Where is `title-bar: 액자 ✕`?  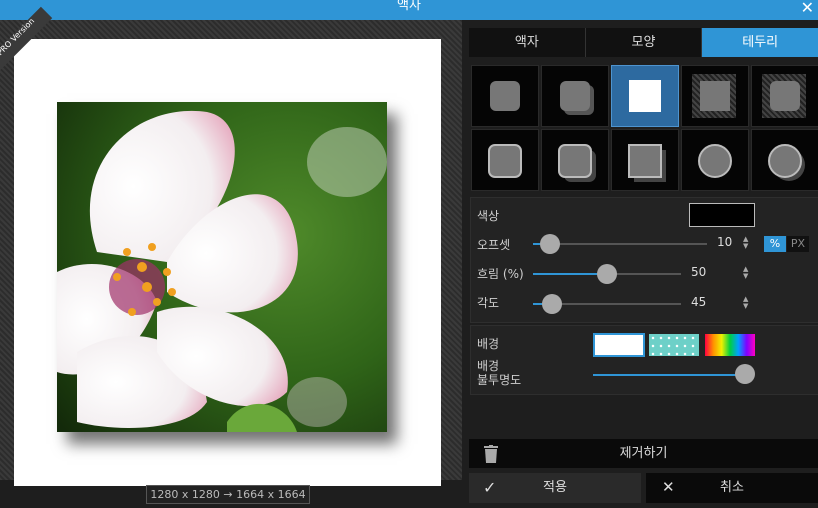 title-bar: 액자 ✕ is located at coordinates (409, 10).